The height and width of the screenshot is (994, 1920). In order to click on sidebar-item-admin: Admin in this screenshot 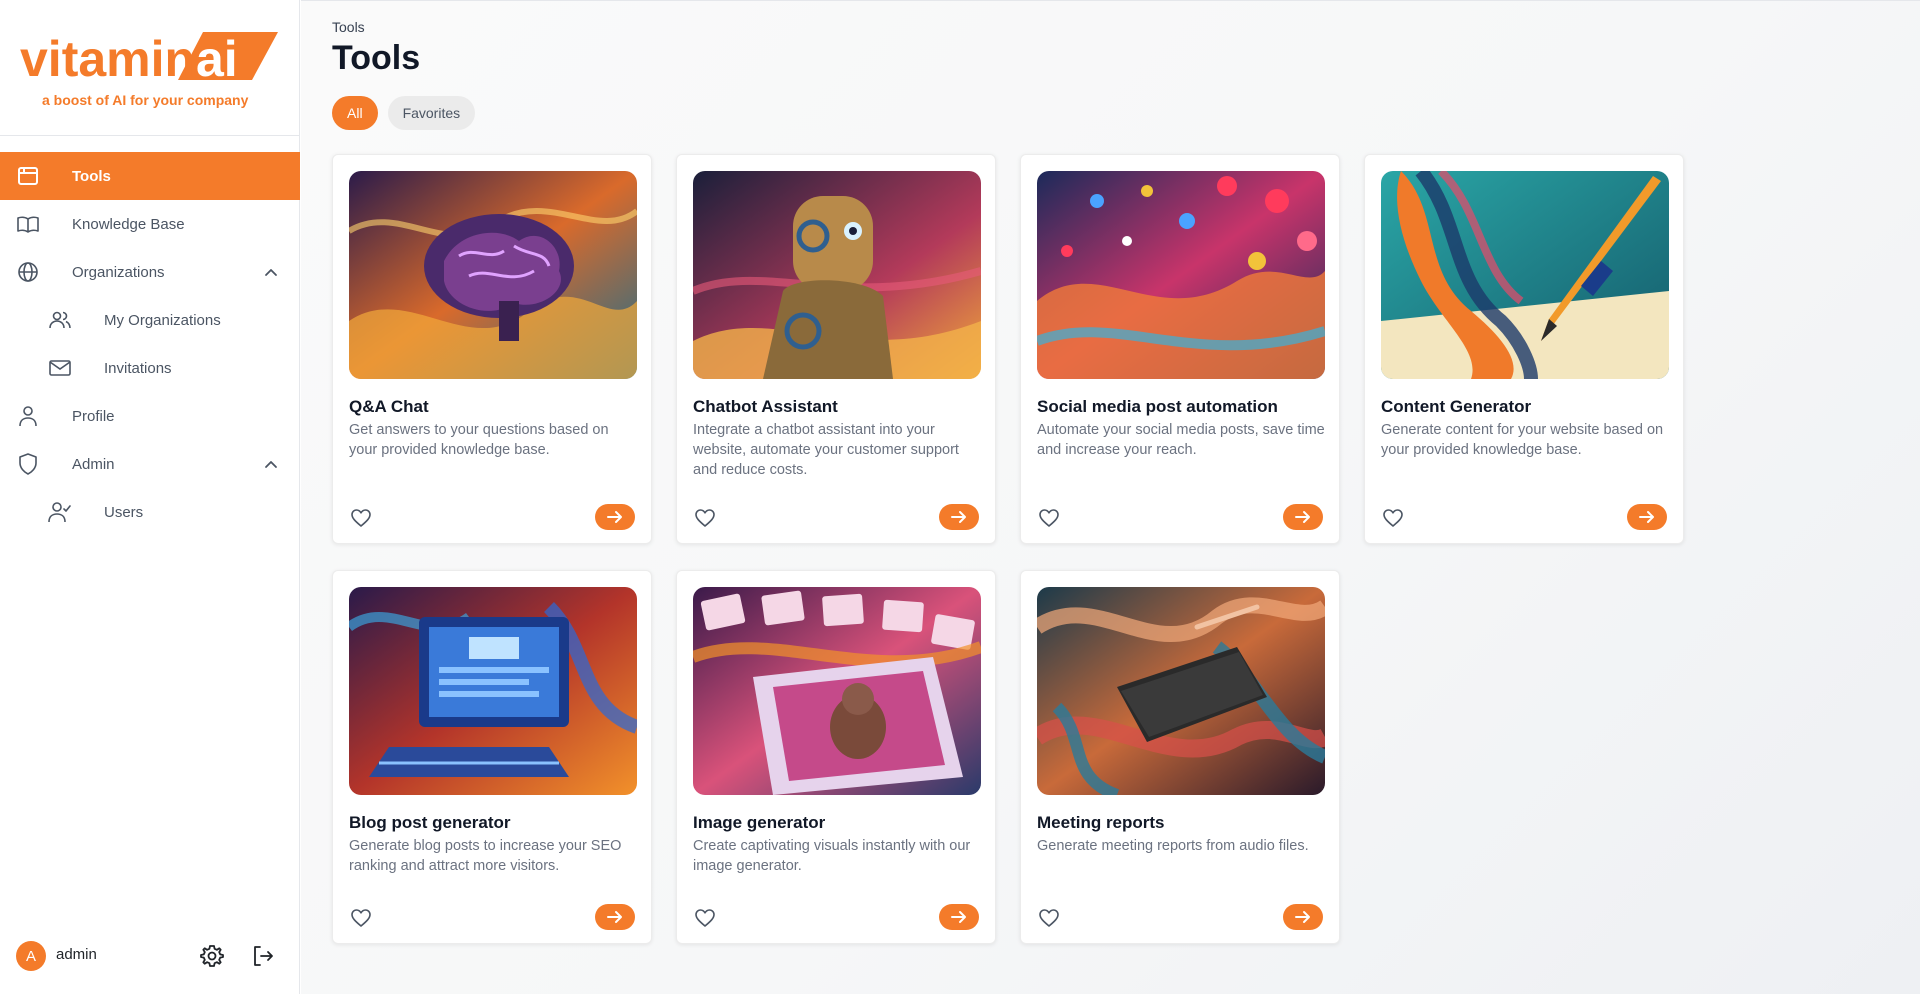, I will do `click(150, 464)`.